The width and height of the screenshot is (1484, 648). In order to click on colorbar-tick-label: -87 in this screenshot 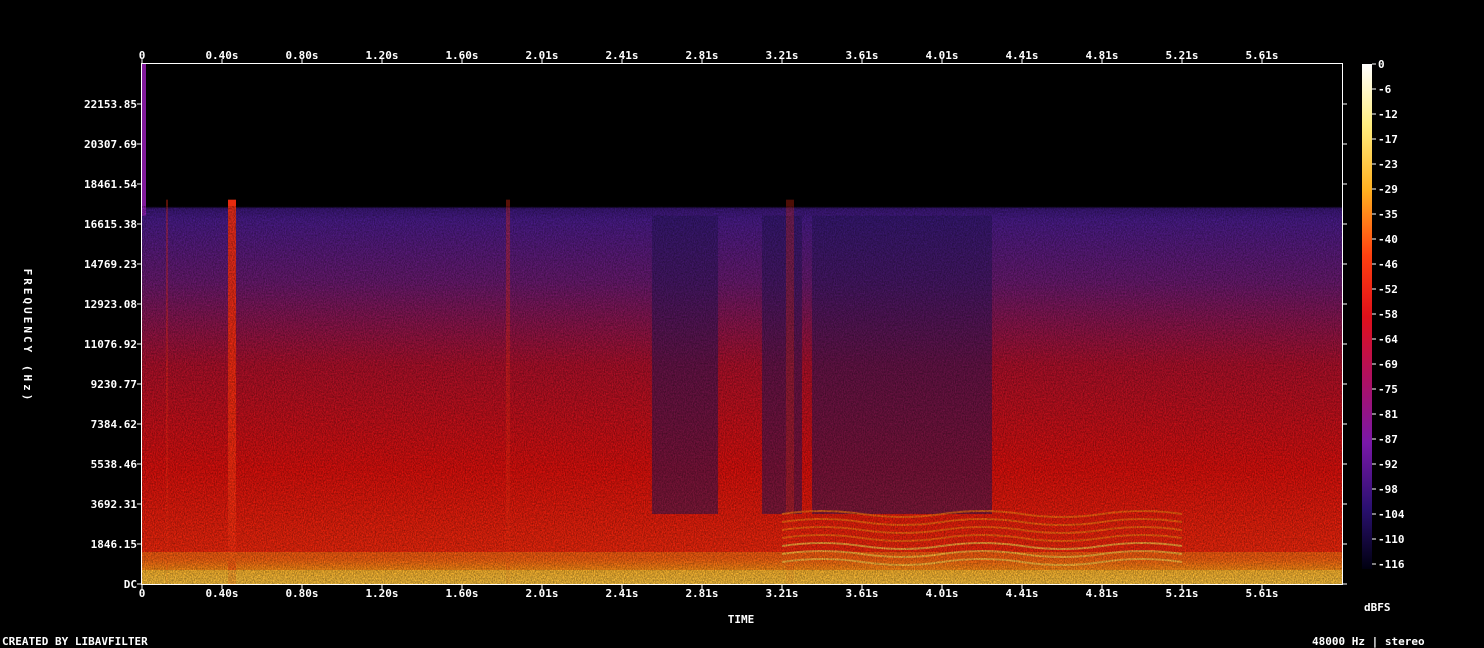, I will do `click(1388, 439)`.